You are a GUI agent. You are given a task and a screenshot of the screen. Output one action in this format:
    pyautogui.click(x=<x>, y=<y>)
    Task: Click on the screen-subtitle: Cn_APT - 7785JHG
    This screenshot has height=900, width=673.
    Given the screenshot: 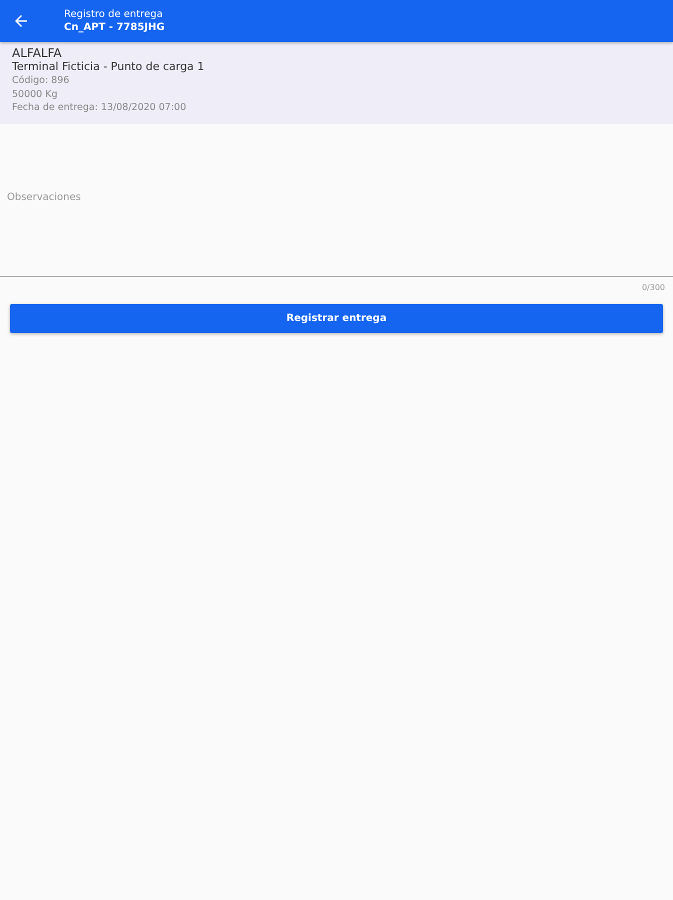 What is the action you would take?
    pyautogui.click(x=114, y=27)
    